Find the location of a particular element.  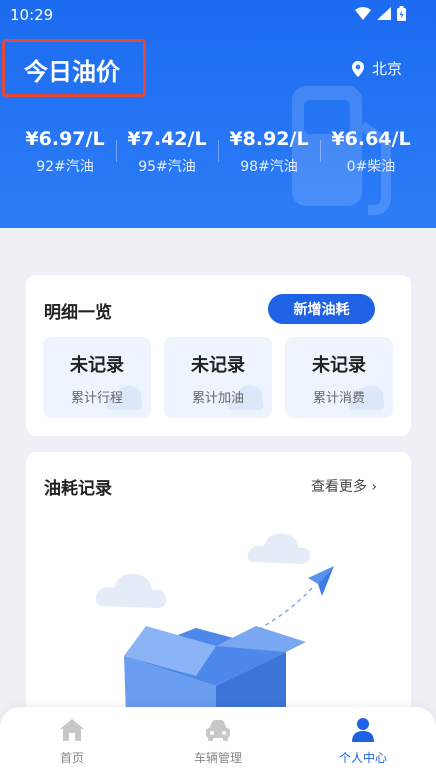

stat-label: 累计加油 is located at coordinates (217, 398).